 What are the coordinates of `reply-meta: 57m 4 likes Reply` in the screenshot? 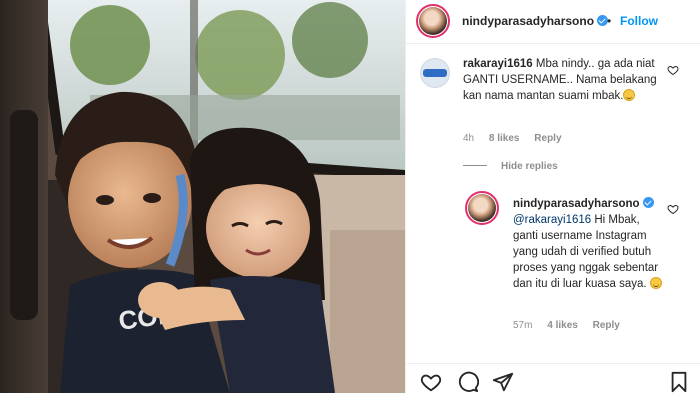 It's located at (572, 325).